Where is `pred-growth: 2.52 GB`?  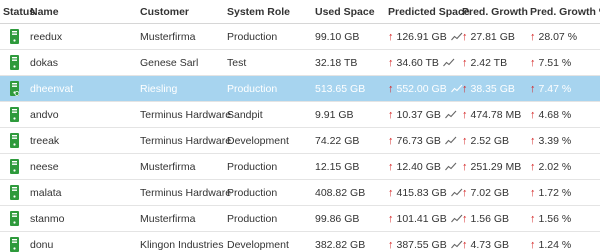
pred-growth: 2.52 GB is located at coordinates (490, 140).